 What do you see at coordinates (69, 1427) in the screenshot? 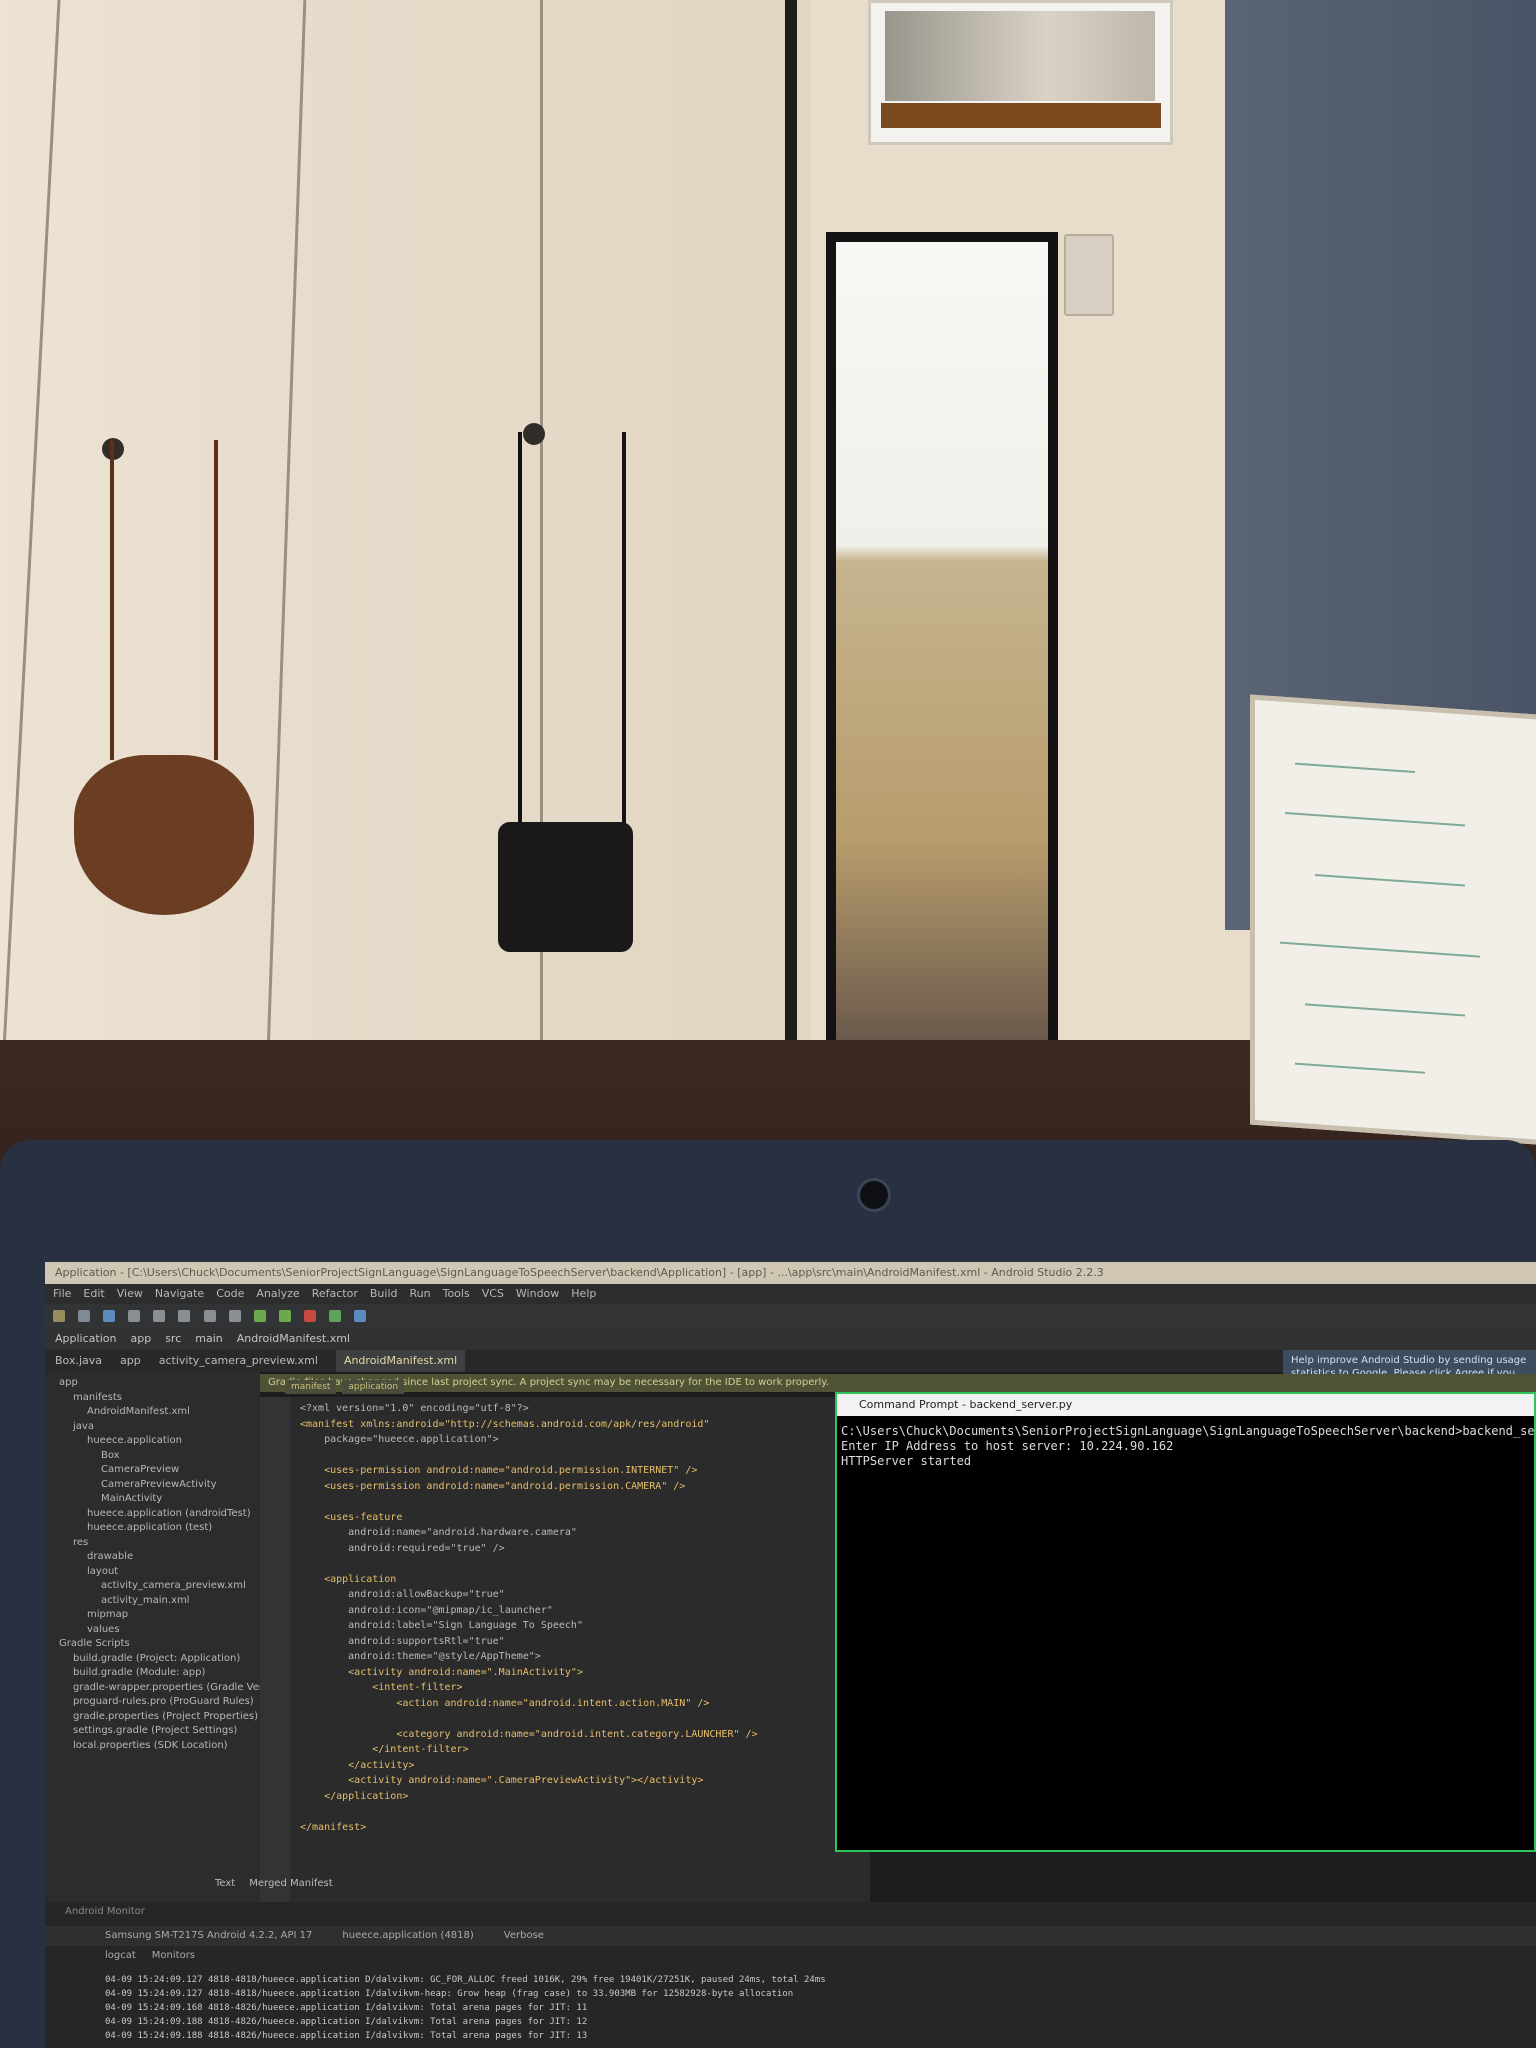
I see `project-tree-item: java` at bounding box center [69, 1427].